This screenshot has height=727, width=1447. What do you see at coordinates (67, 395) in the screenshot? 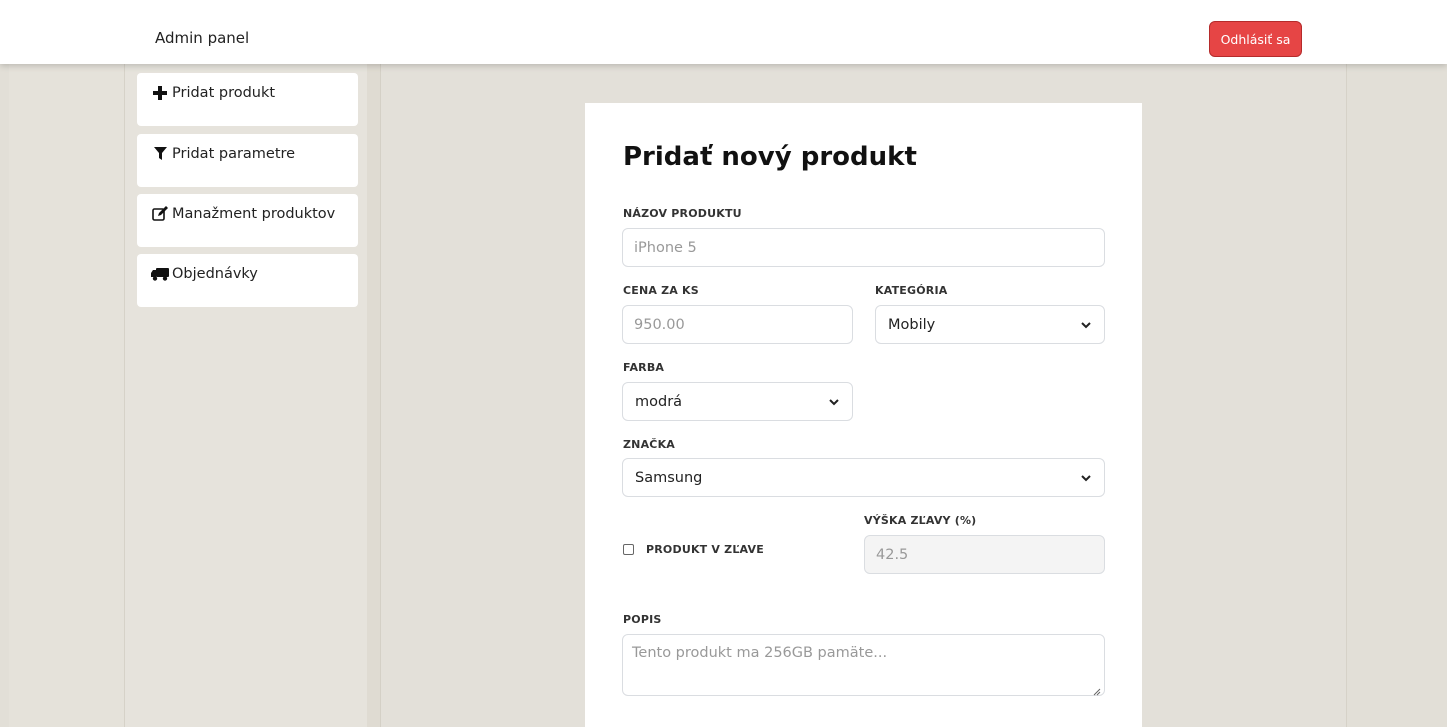
I see `layout-column-left` at bounding box center [67, 395].